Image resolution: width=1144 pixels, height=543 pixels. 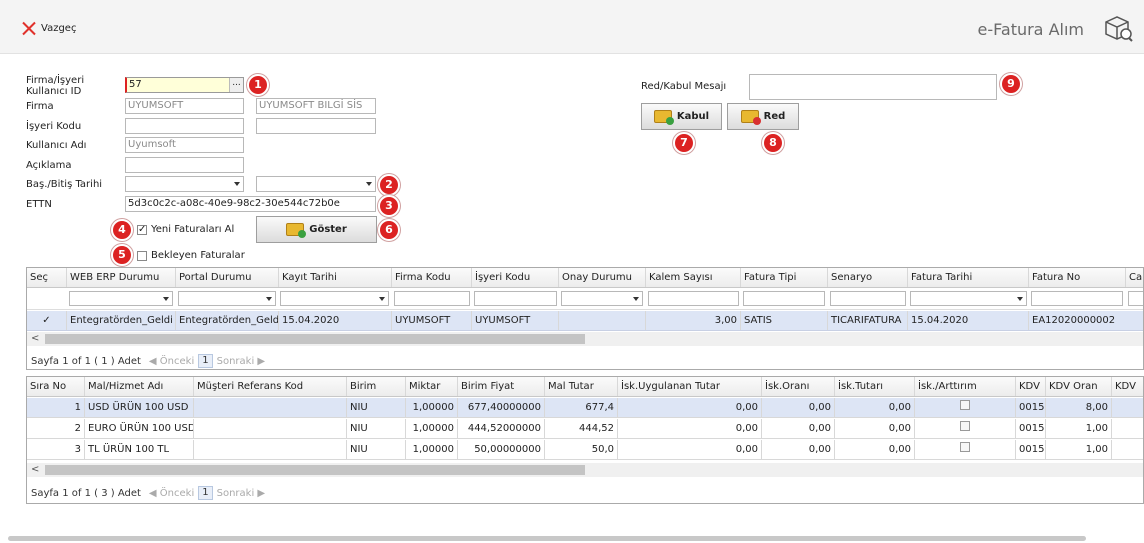 What do you see at coordinates (515, 320) in the screenshot?
I see `cell-isyeri-kodu: UYUMSOFT` at bounding box center [515, 320].